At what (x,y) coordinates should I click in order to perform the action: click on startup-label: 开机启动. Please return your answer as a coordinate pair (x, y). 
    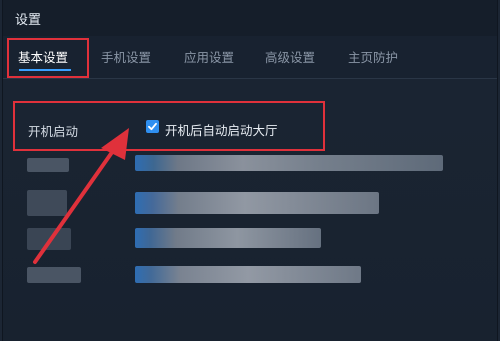
    Looking at the image, I should click on (53, 131).